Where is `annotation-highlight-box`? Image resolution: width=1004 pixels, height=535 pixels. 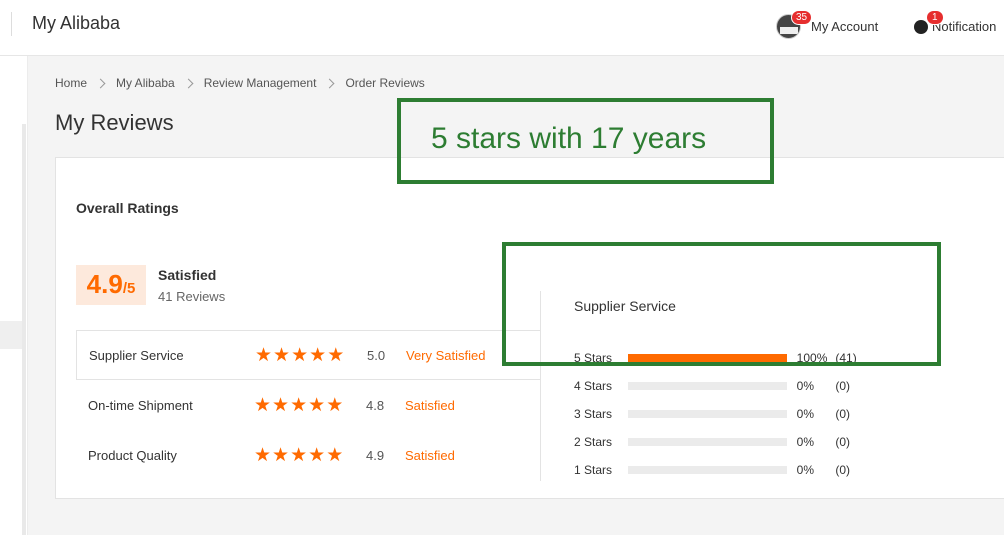
annotation-highlight-box is located at coordinates (721, 304).